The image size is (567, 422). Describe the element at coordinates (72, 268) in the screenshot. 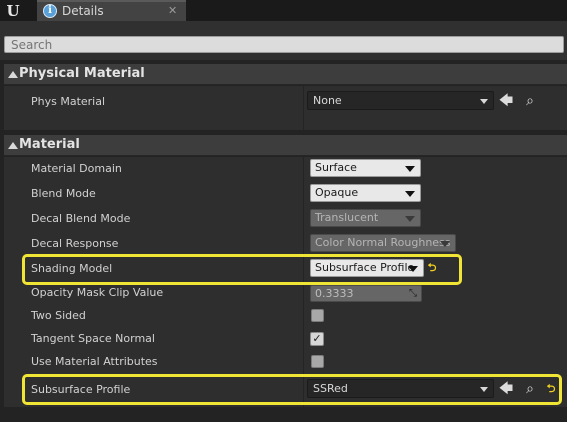

I see `shading-model-label: Shading Model` at that location.